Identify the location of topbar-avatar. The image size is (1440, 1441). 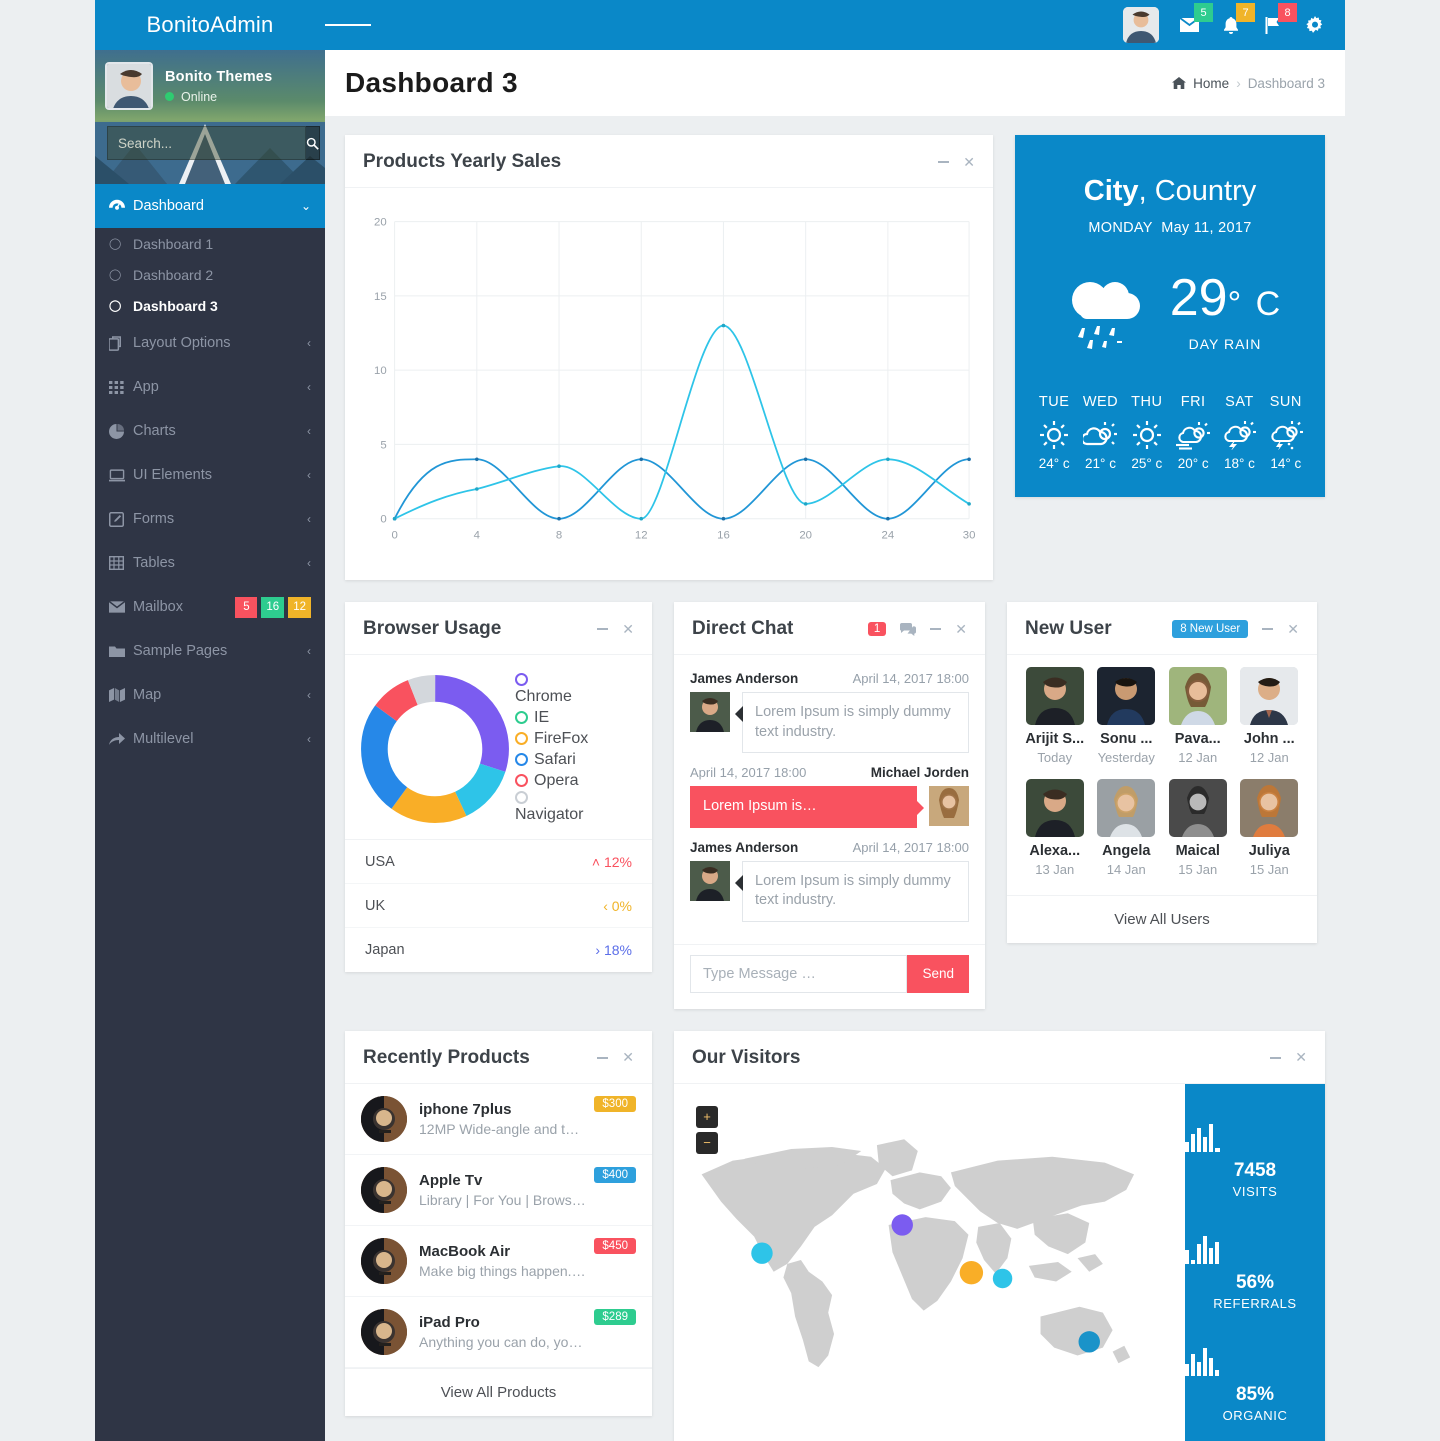
(1141, 25).